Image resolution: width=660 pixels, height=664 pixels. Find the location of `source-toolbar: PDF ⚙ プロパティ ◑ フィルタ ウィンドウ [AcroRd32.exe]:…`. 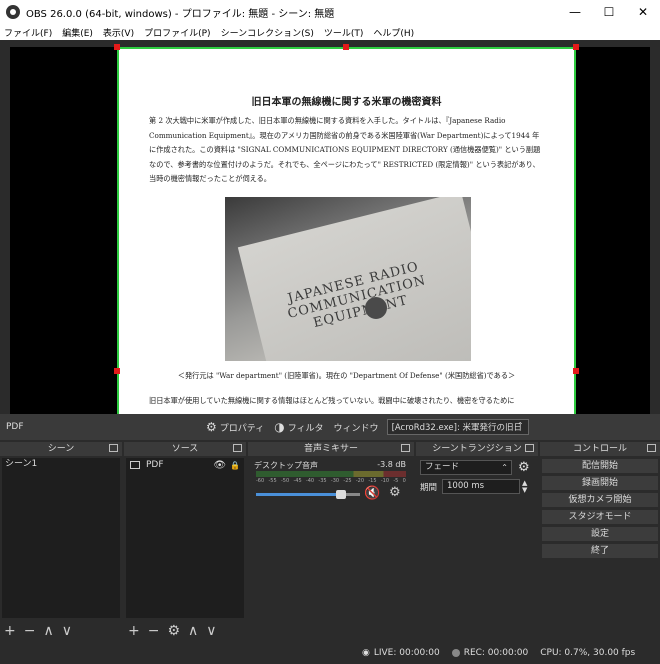

source-toolbar: PDF ⚙ プロパティ ◑ フィルタ ウィンドウ [AcroRd32.exe]:… is located at coordinates (330, 427).